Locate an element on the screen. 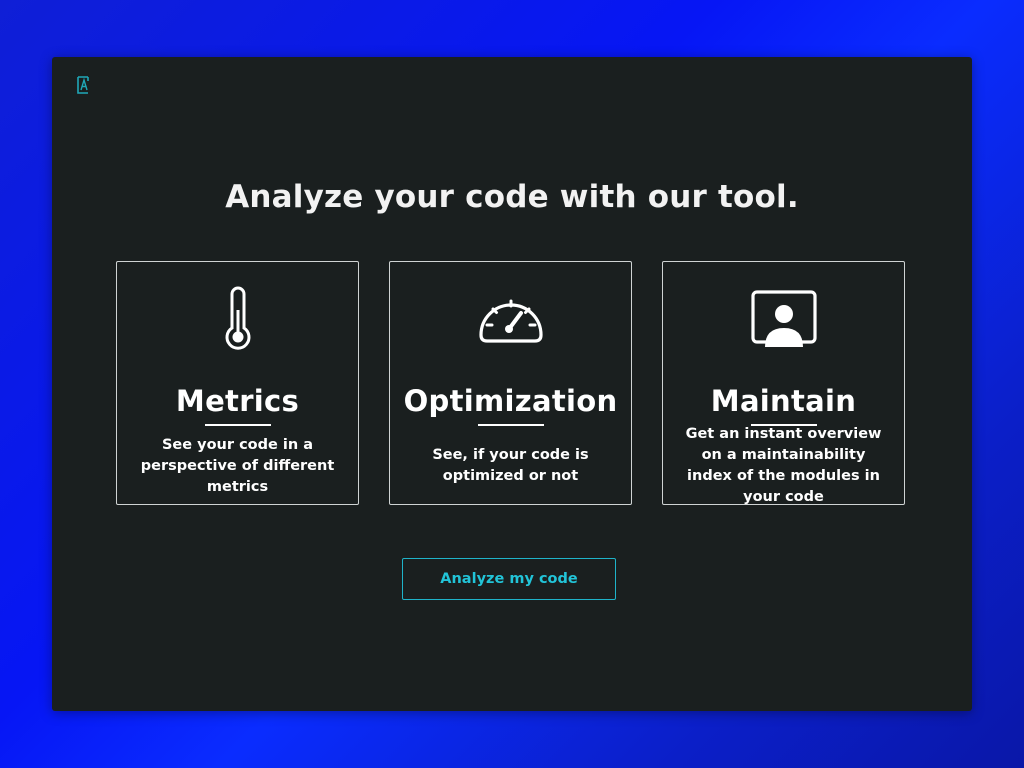  feature-title: Maintain is located at coordinates (783, 401).